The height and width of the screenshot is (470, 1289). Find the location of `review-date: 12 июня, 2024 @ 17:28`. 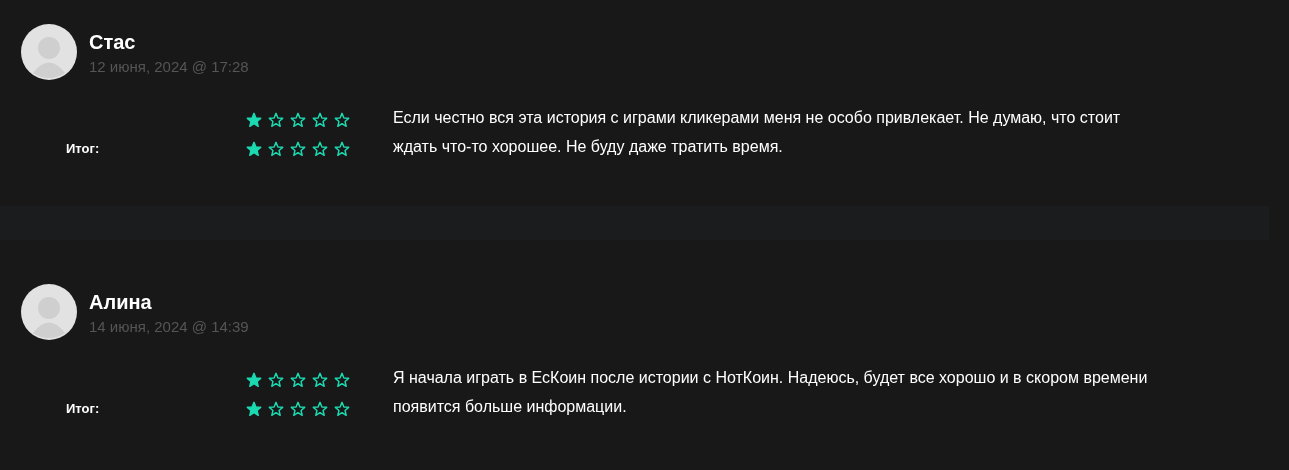

review-date: 12 июня, 2024 @ 17:28 is located at coordinates (169, 67).